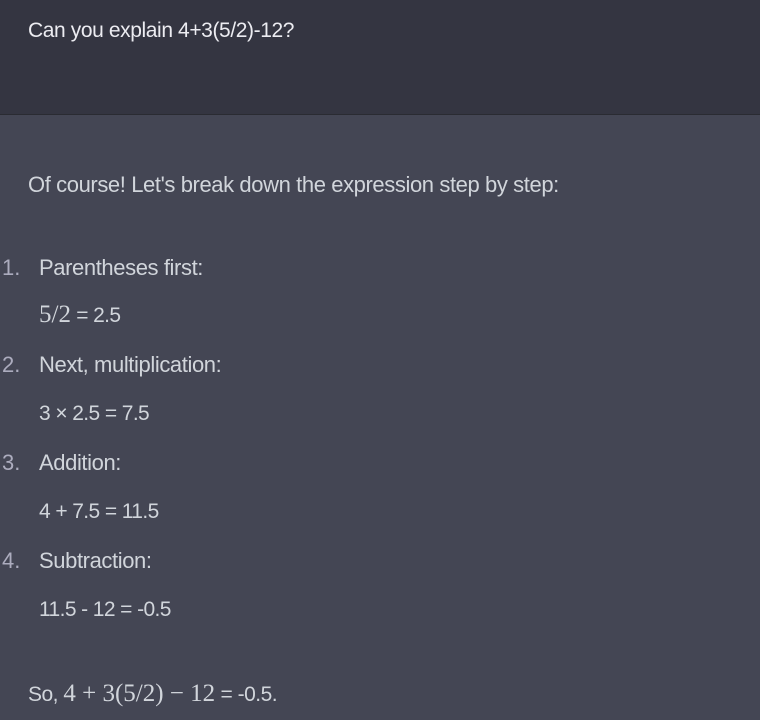 The width and height of the screenshot is (760, 720). What do you see at coordinates (95, 560) in the screenshot?
I see `step-label: Subtraction:` at bounding box center [95, 560].